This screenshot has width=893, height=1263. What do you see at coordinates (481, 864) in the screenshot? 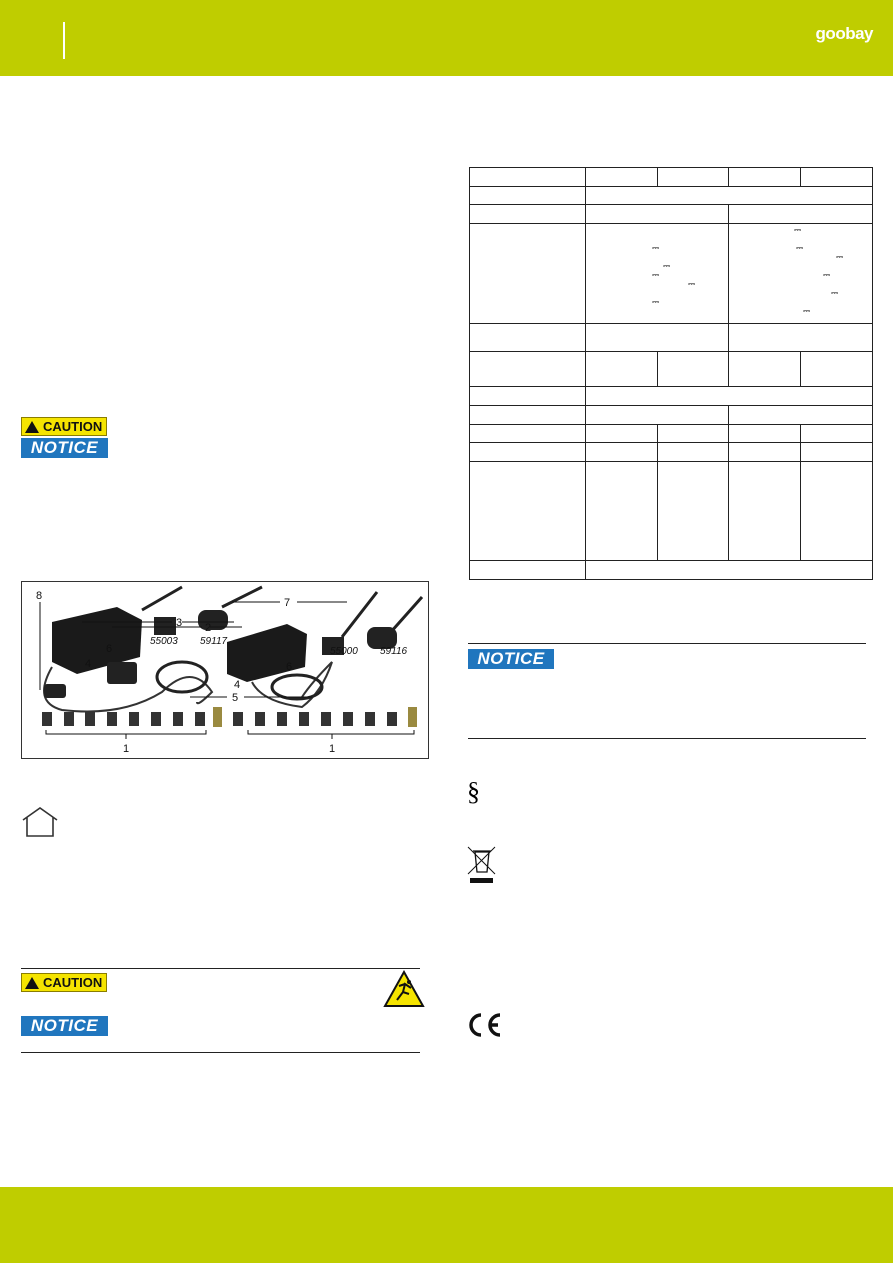
I see `weee-bin-icon` at bounding box center [481, 864].